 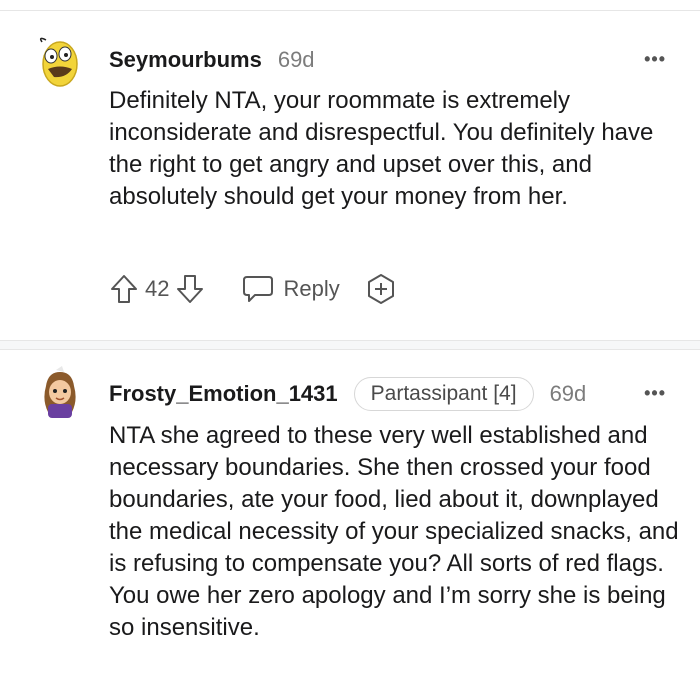 What do you see at coordinates (223, 394) in the screenshot?
I see `username: Frosty_Emotion_1431` at bounding box center [223, 394].